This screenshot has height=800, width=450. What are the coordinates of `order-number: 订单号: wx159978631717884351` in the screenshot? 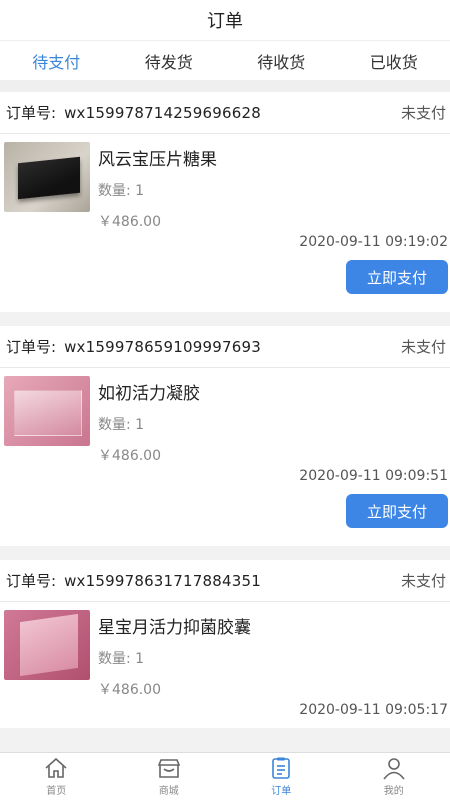 It's located at (133, 580).